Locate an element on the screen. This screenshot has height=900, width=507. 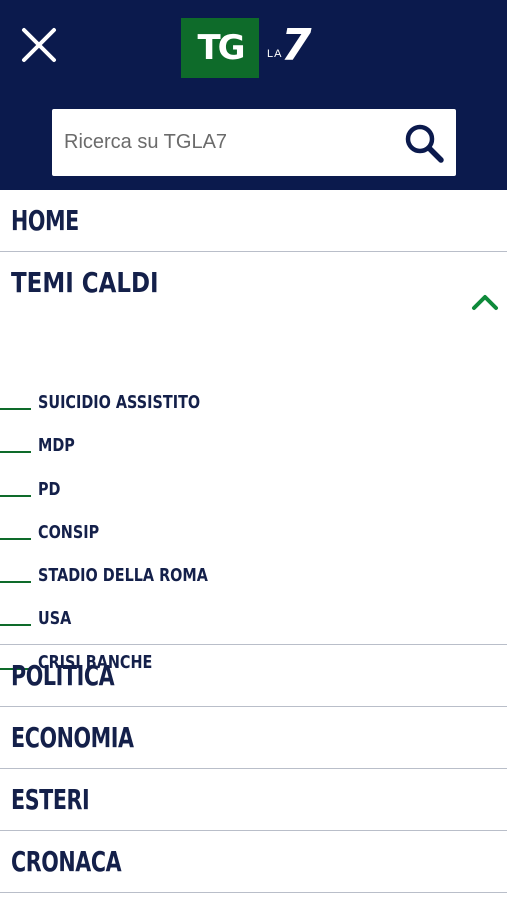
list-item-label: STADIO DELLA ROMA is located at coordinates (123, 576).